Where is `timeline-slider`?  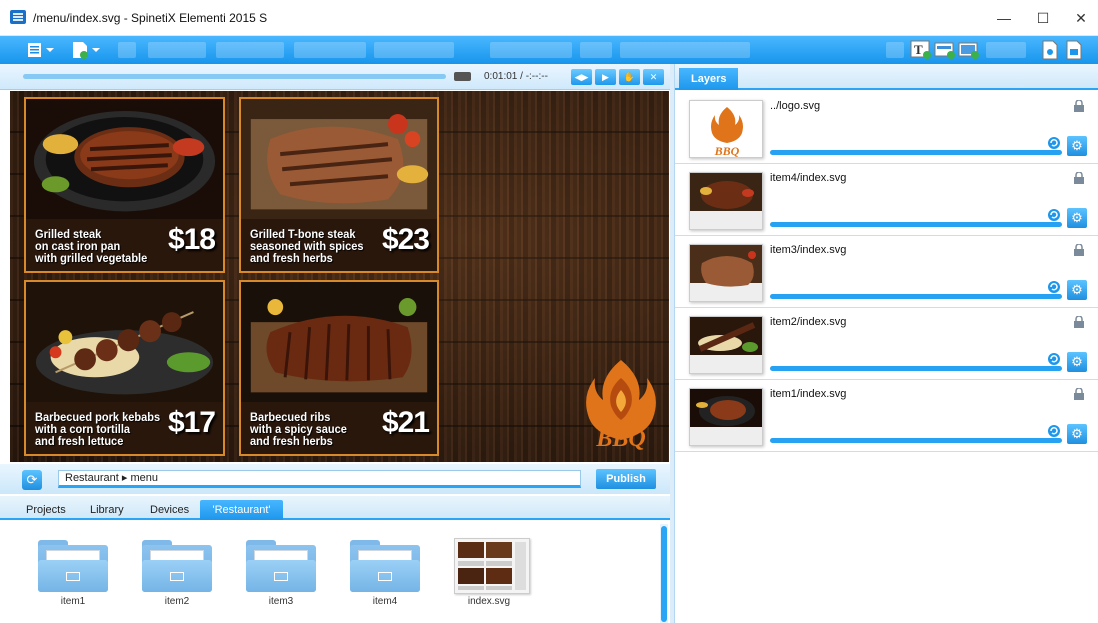 timeline-slider is located at coordinates (234, 76).